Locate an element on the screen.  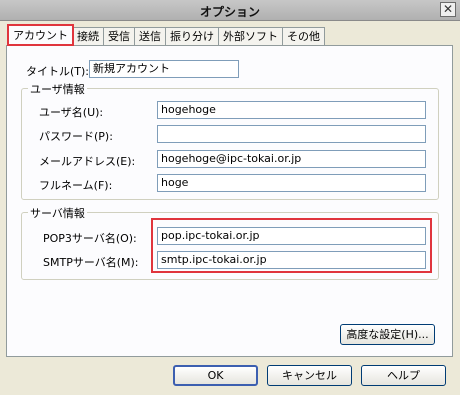
title-label: タイトル(T): is located at coordinates (58, 71).